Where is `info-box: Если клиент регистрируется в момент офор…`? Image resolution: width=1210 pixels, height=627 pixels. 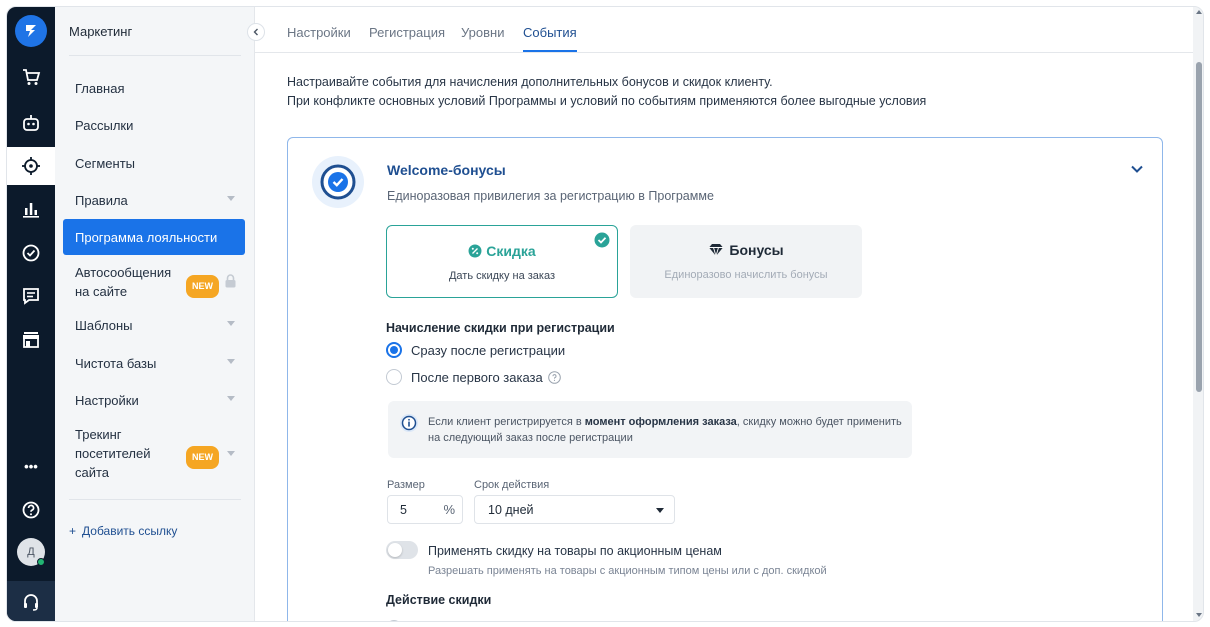 info-box: Если клиент регистрируется в момент офор… is located at coordinates (650, 429).